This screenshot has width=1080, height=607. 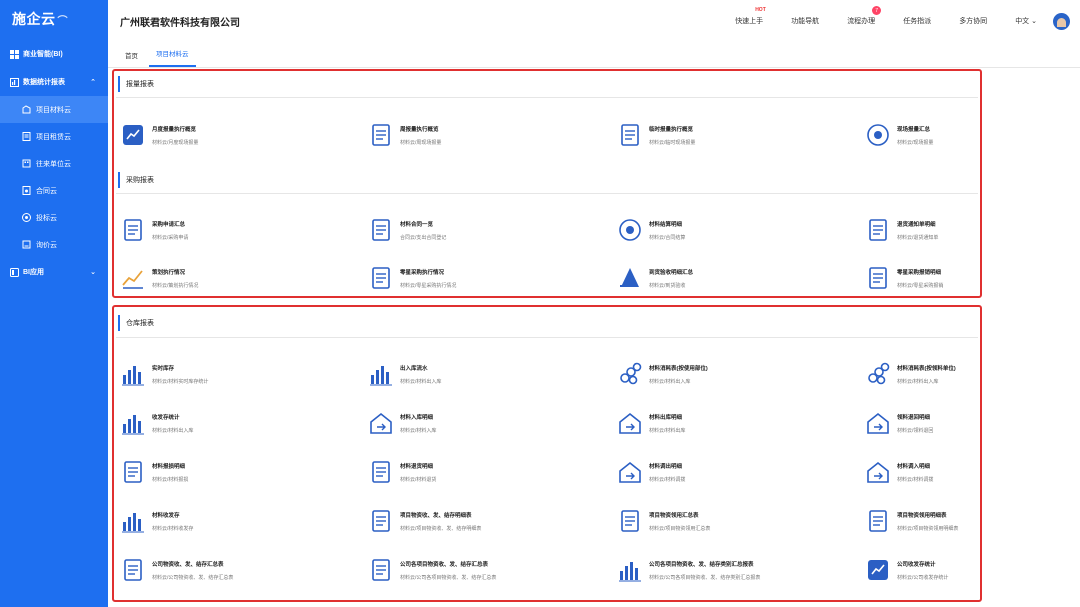 What do you see at coordinates (174, 129) in the screenshot?
I see `report-card-title: 月度报量执行概览` at bounding box center [174, 129].